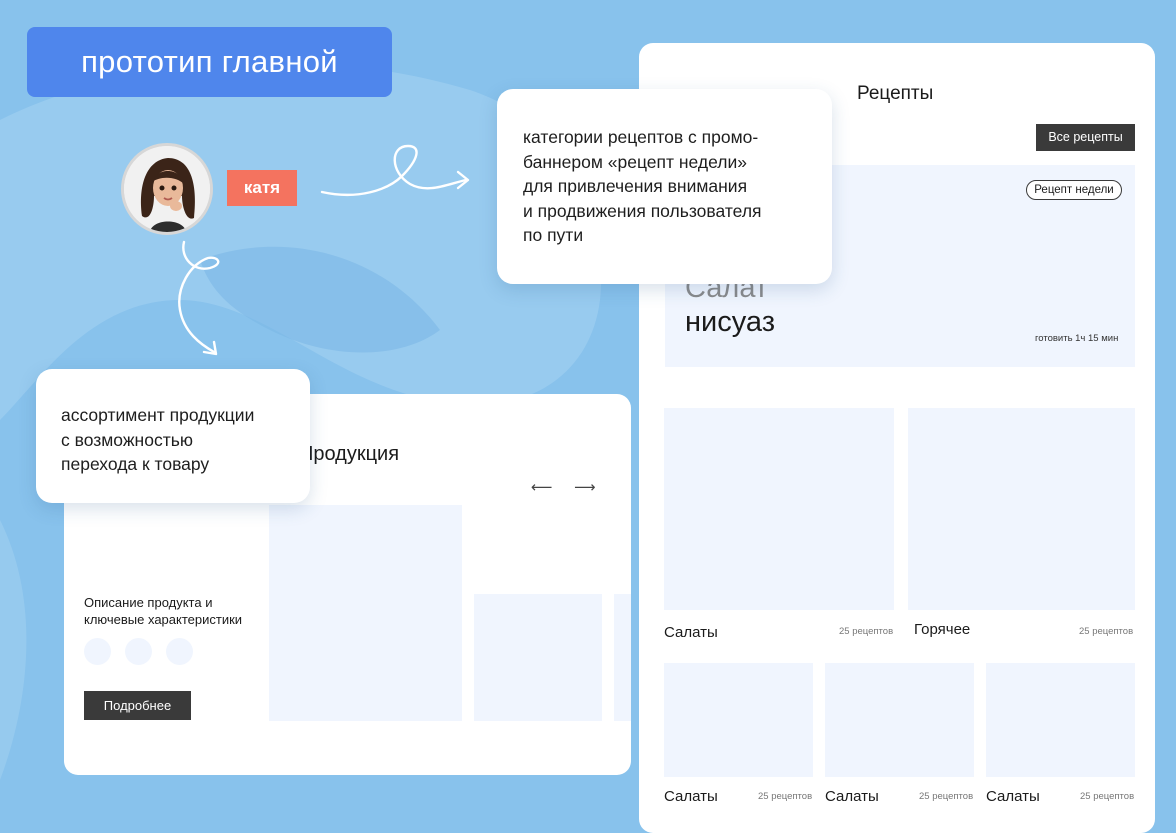 This screenshot has height=833, width=1176. What do you see at coordinates (730, 322) in the screenshot?
I see `banner-title-line-2: нисуаз` at bounding box center [730, 322].